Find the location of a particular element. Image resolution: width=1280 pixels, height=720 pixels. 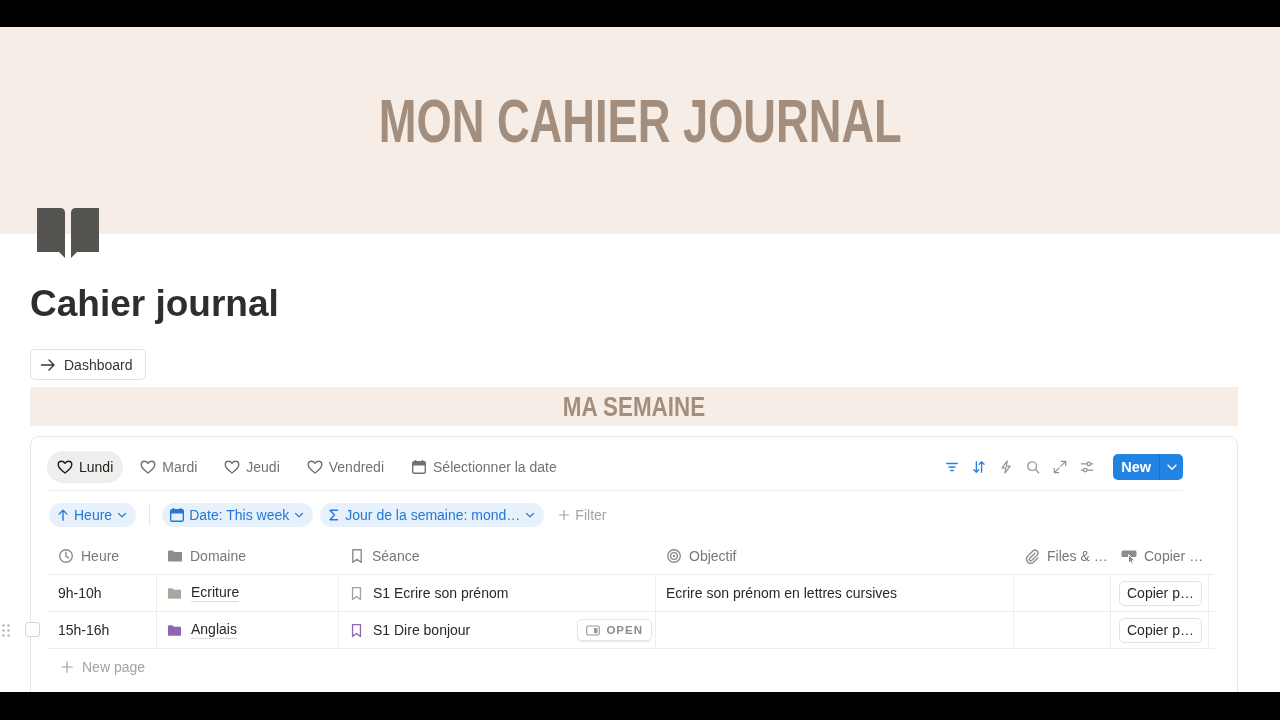

view-tab: Sélectionner la date is located at coordinates (484, 467).